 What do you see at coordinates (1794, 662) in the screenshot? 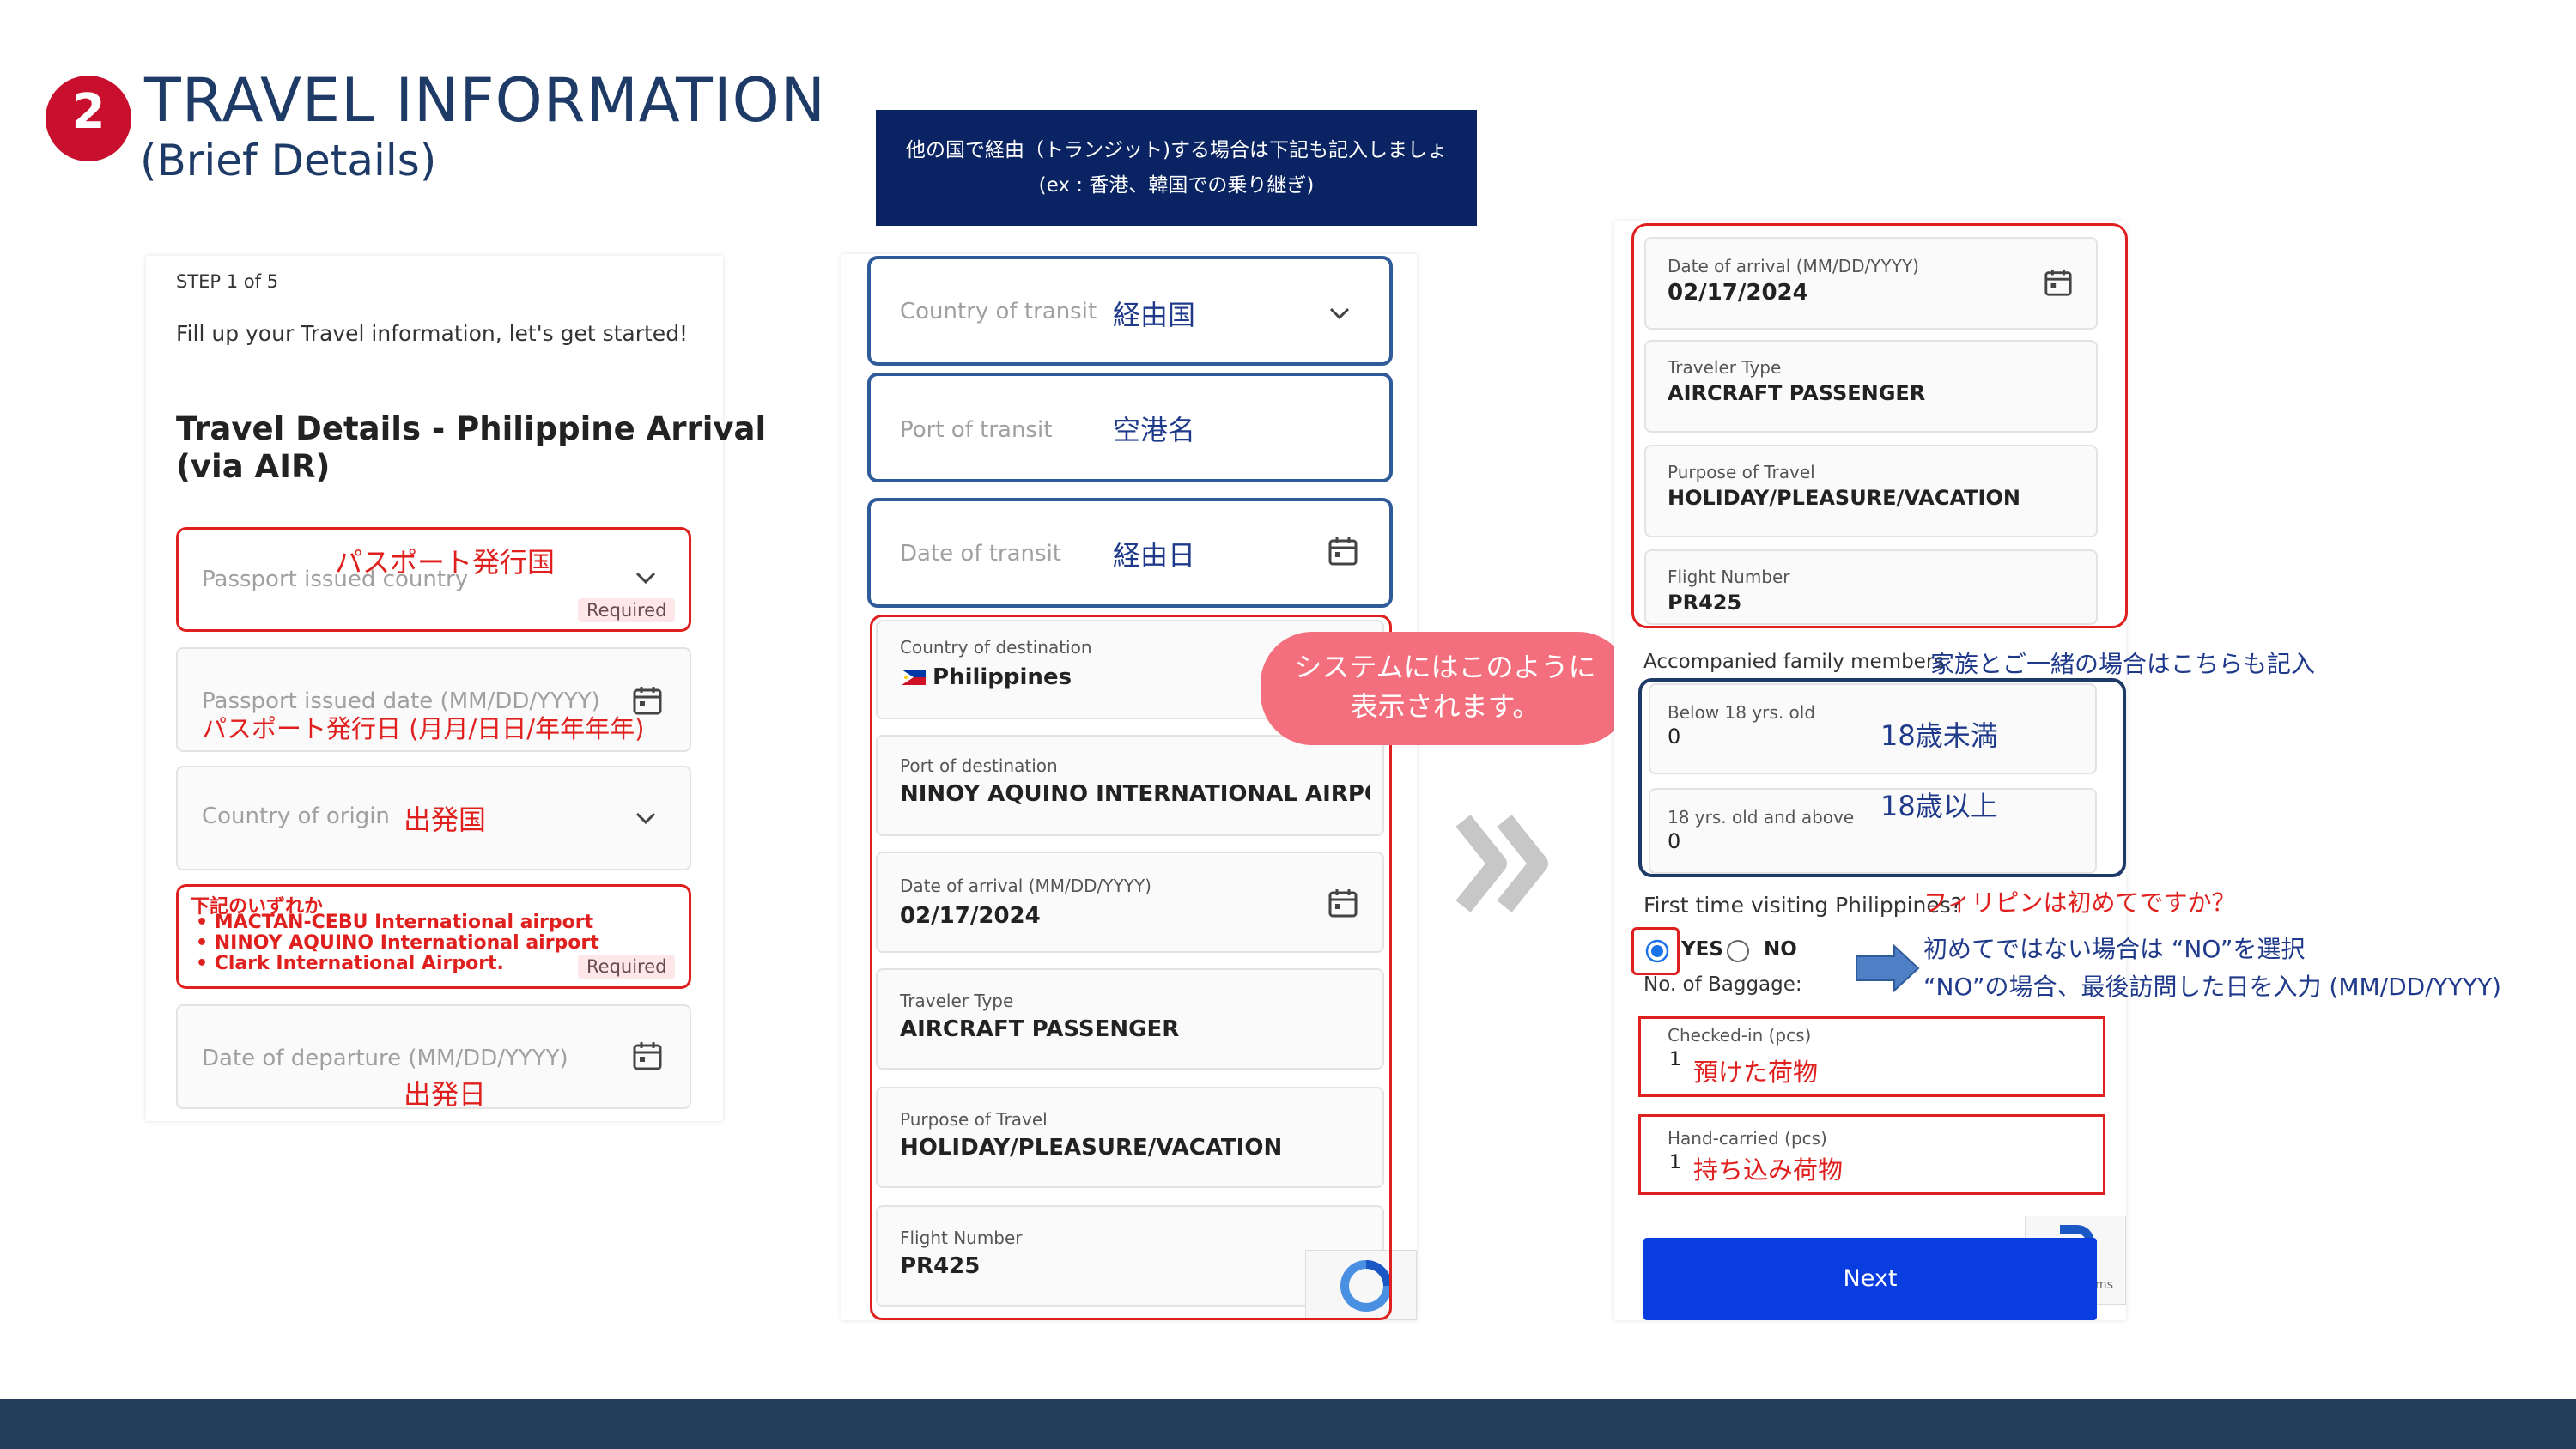
I see `family-label: Accompanied family members` at bounding box center [1794, 662].